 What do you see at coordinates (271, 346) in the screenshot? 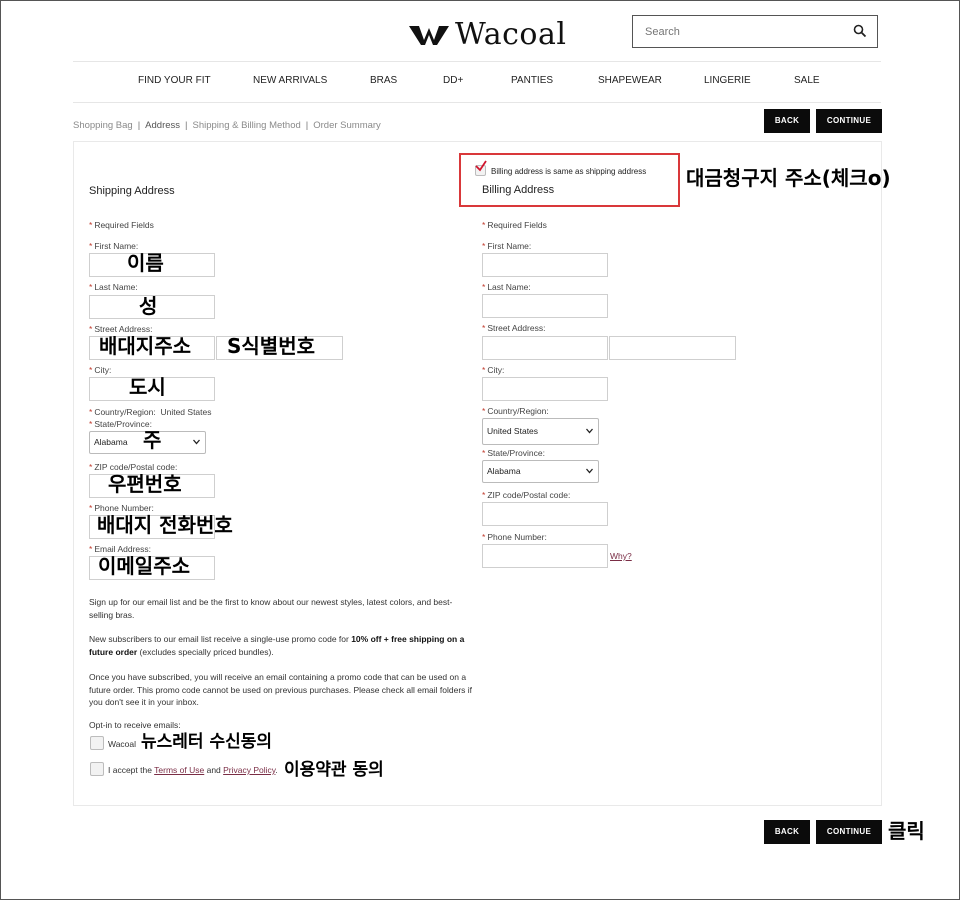
I see `annotation-street2: S식별번호` at bounding box center [271, 346].